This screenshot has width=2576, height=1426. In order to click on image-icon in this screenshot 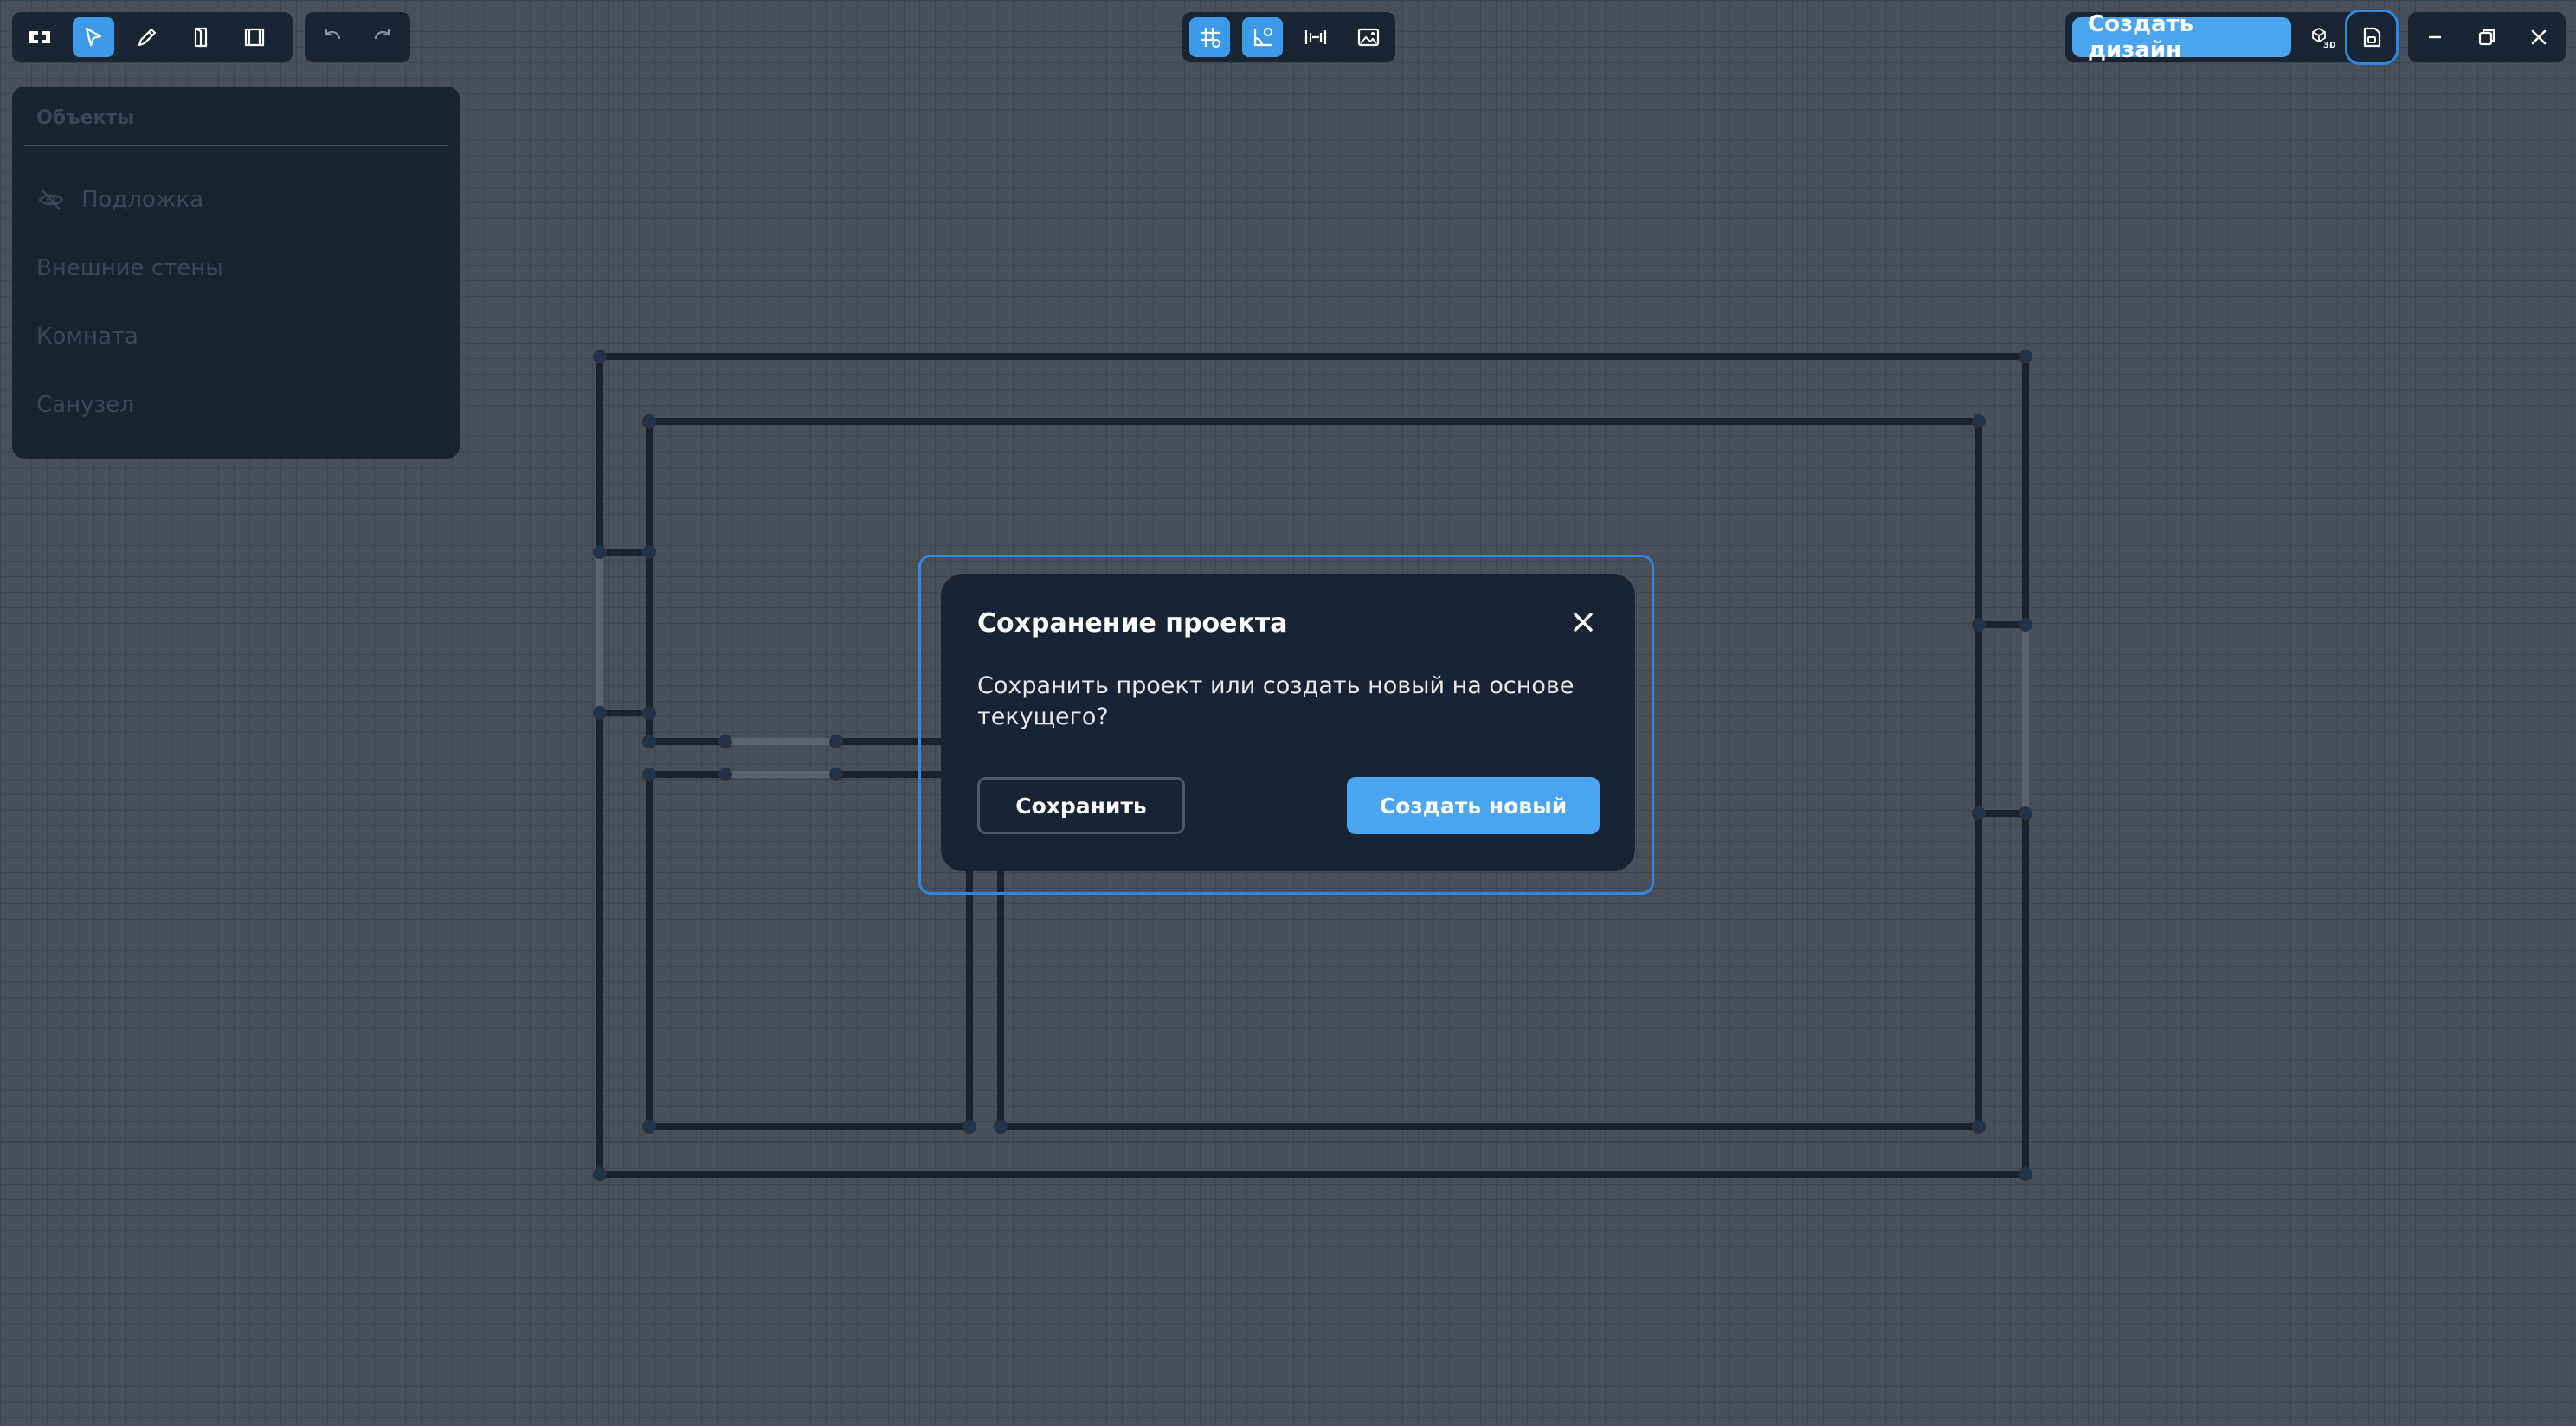, I will do `click(1368, 37)`.